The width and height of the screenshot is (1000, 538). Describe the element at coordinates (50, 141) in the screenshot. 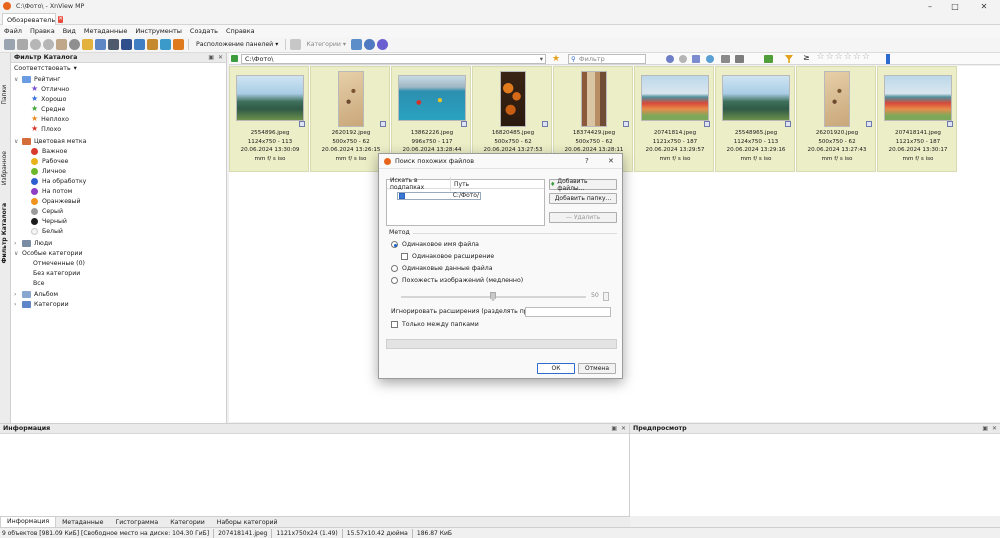

I see `tree-color-label: ∨ Цветовая метка` at that location.